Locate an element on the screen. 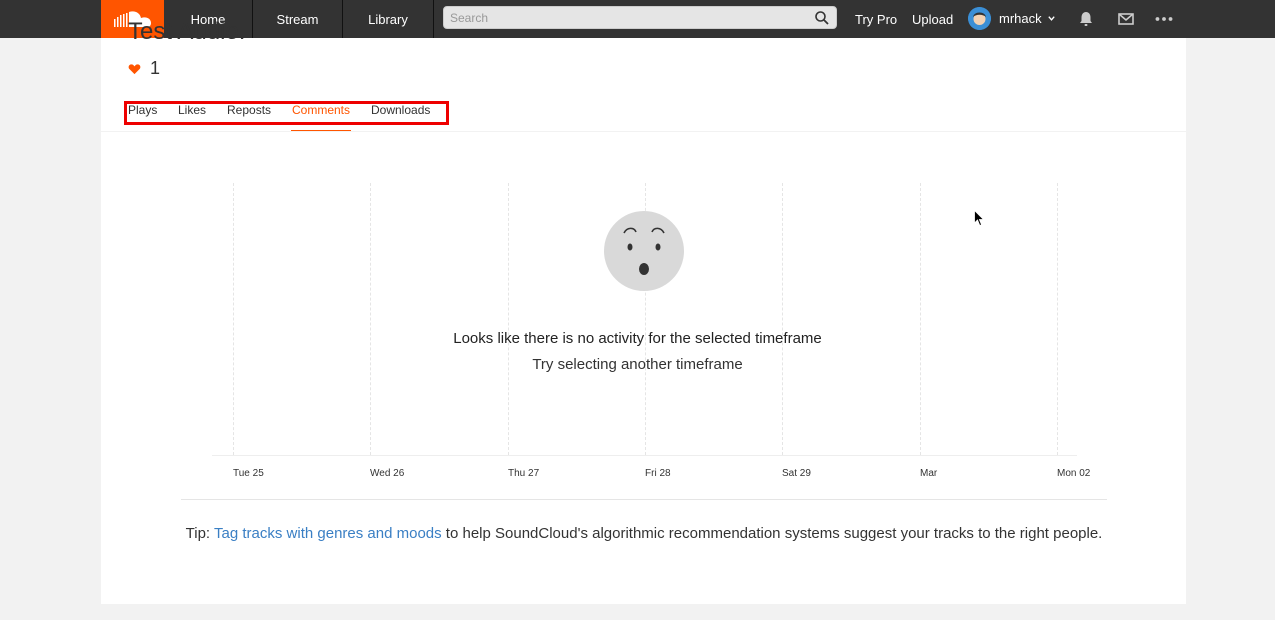 Image resolution: width=1275 pixels, height=620 pixels. surprised-face-icon is located at coordinates (644, 251).